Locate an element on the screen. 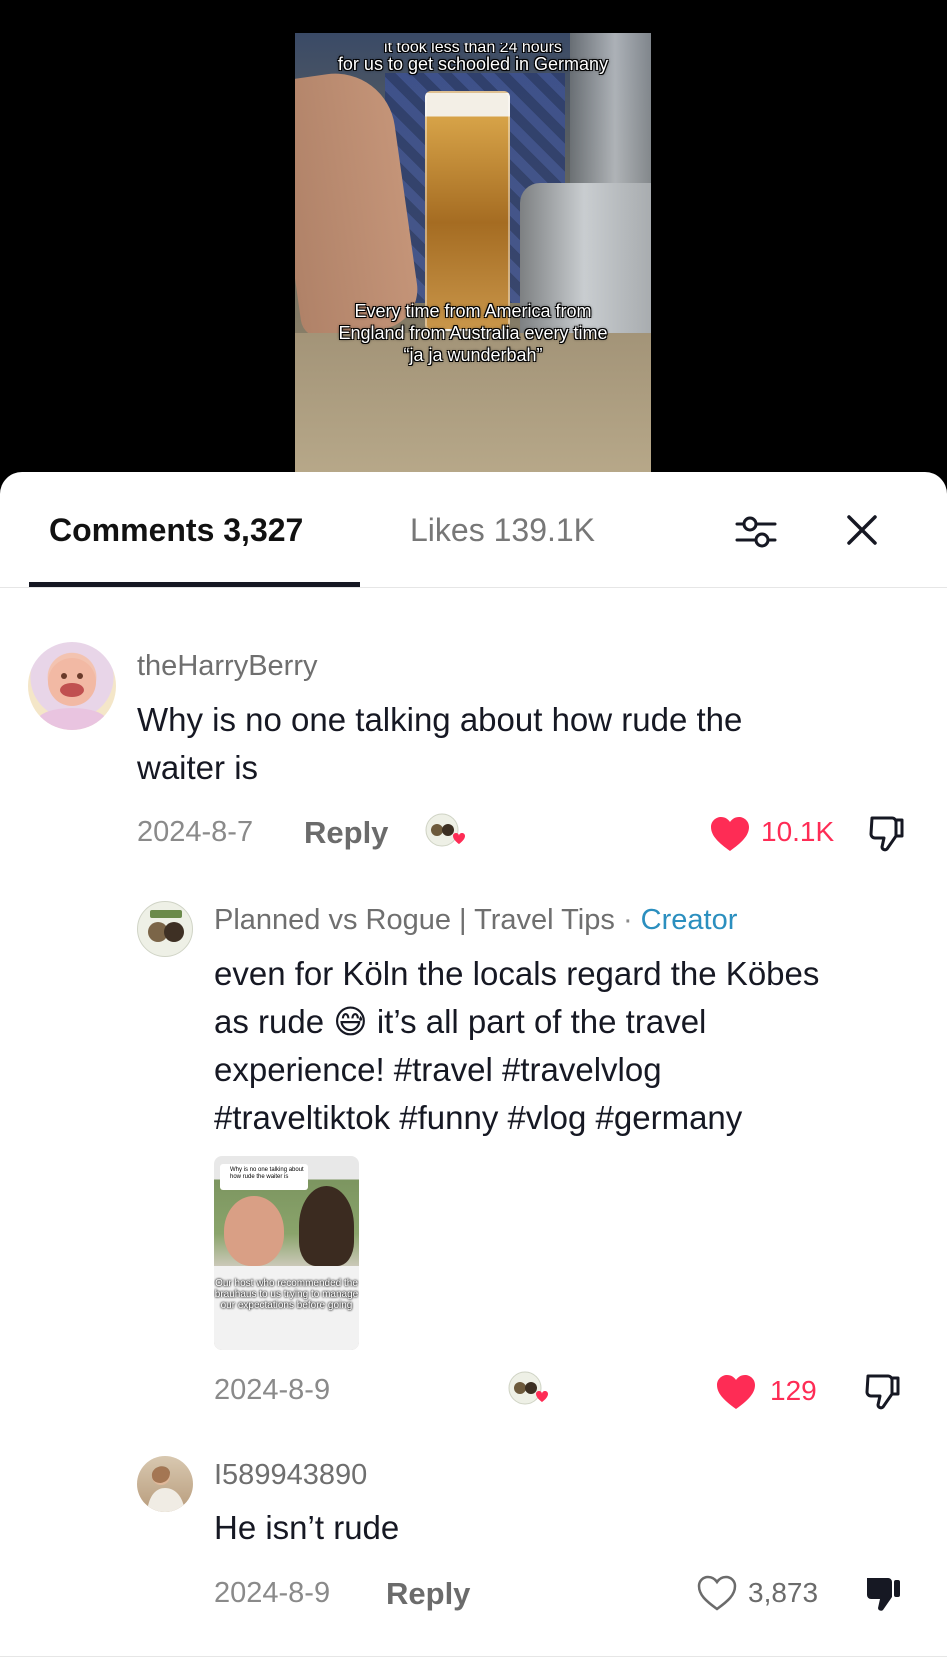 The height and width of the screenshot is (1666, 947). list-divider is located at coordinates (473, 1661).